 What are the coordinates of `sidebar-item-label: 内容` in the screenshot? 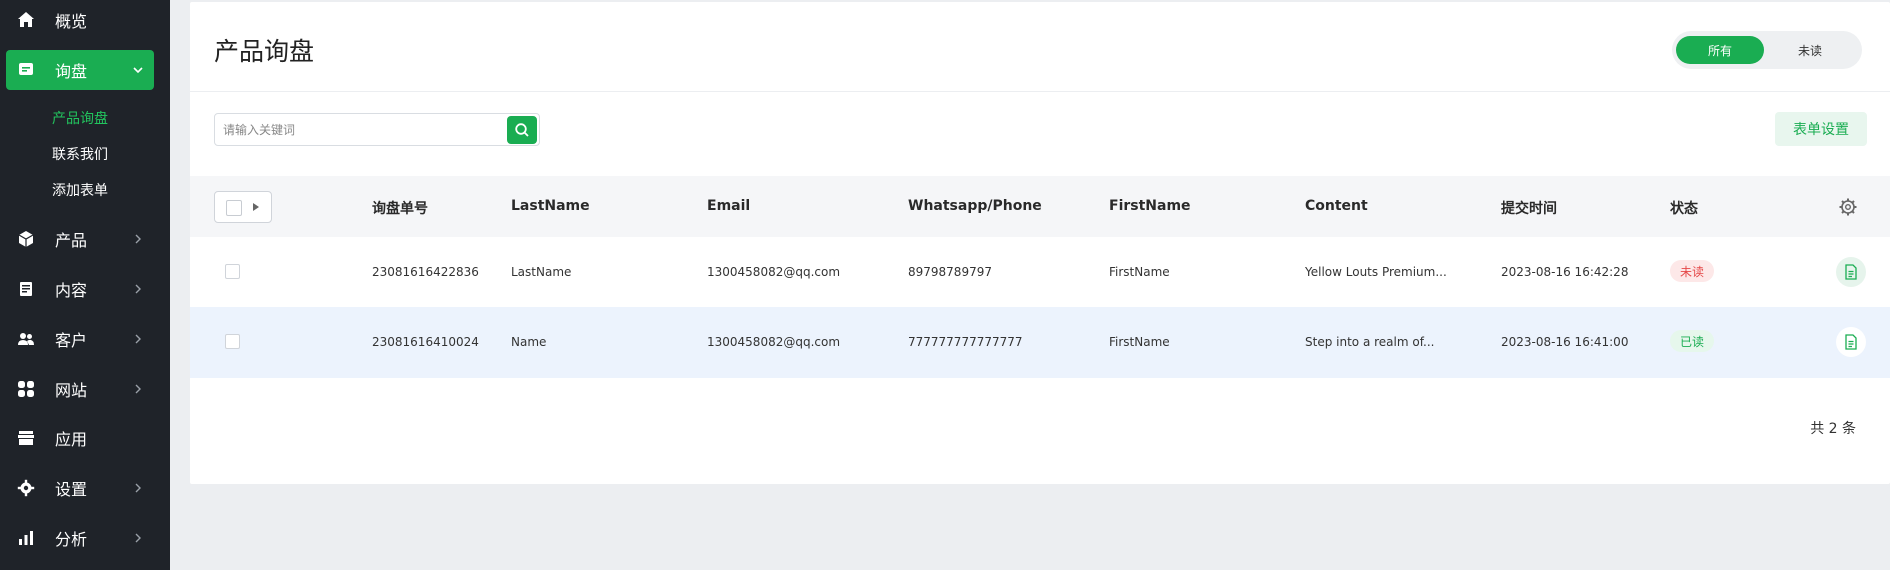 It's located at (71, 290).